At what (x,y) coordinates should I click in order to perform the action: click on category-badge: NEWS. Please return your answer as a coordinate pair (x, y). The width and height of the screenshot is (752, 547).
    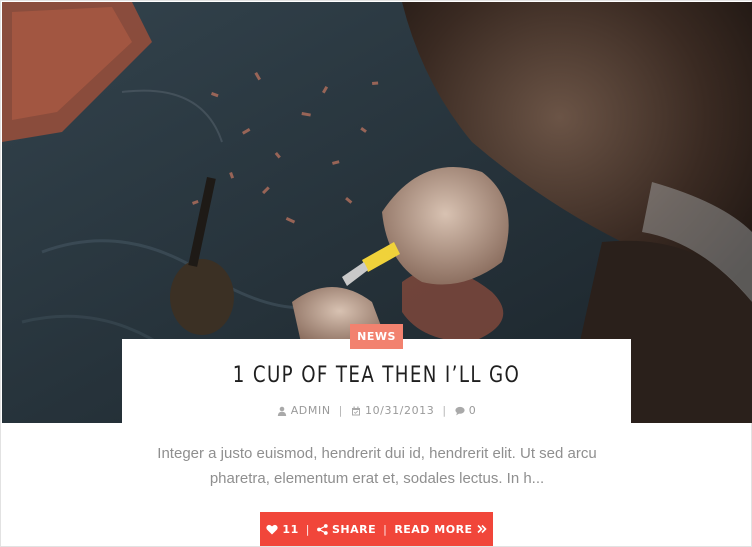
    Looking at the image, I should click on (376, 336).